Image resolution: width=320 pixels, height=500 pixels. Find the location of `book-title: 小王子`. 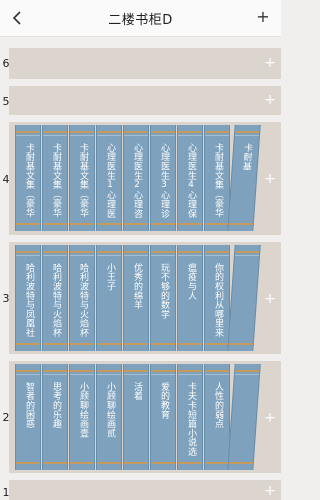

book-title: 小王子 is located at coordinates (110, 277).